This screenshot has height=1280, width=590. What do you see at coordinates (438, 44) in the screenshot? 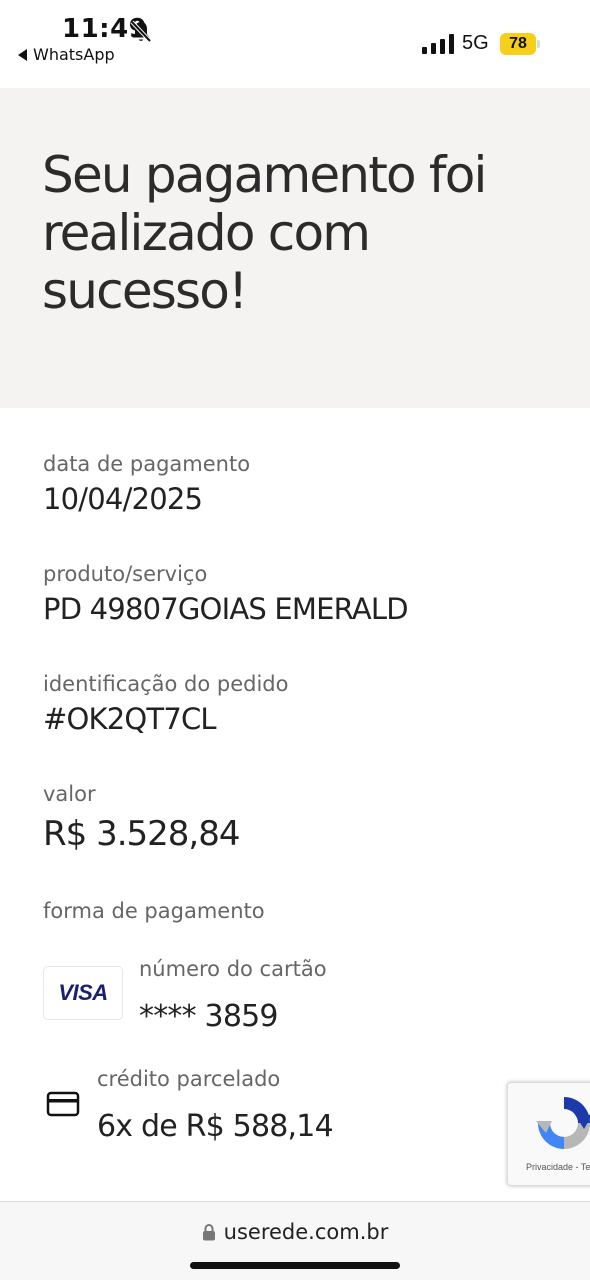
I see `signal-bars-icon` at bounding box center [438, 44].